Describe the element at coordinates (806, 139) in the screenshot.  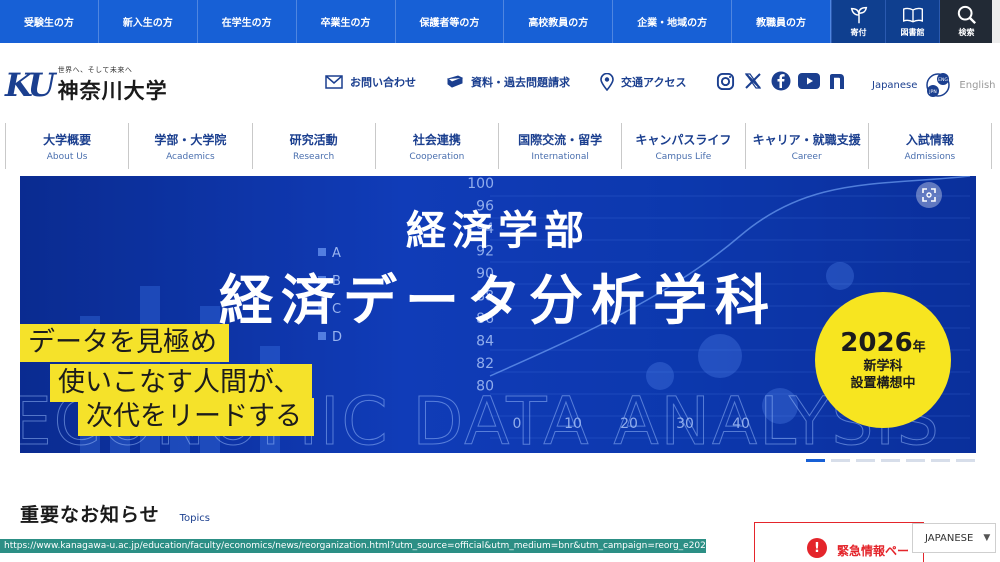
I see `nav-career-jp: キャリア・就職支援` at that location.